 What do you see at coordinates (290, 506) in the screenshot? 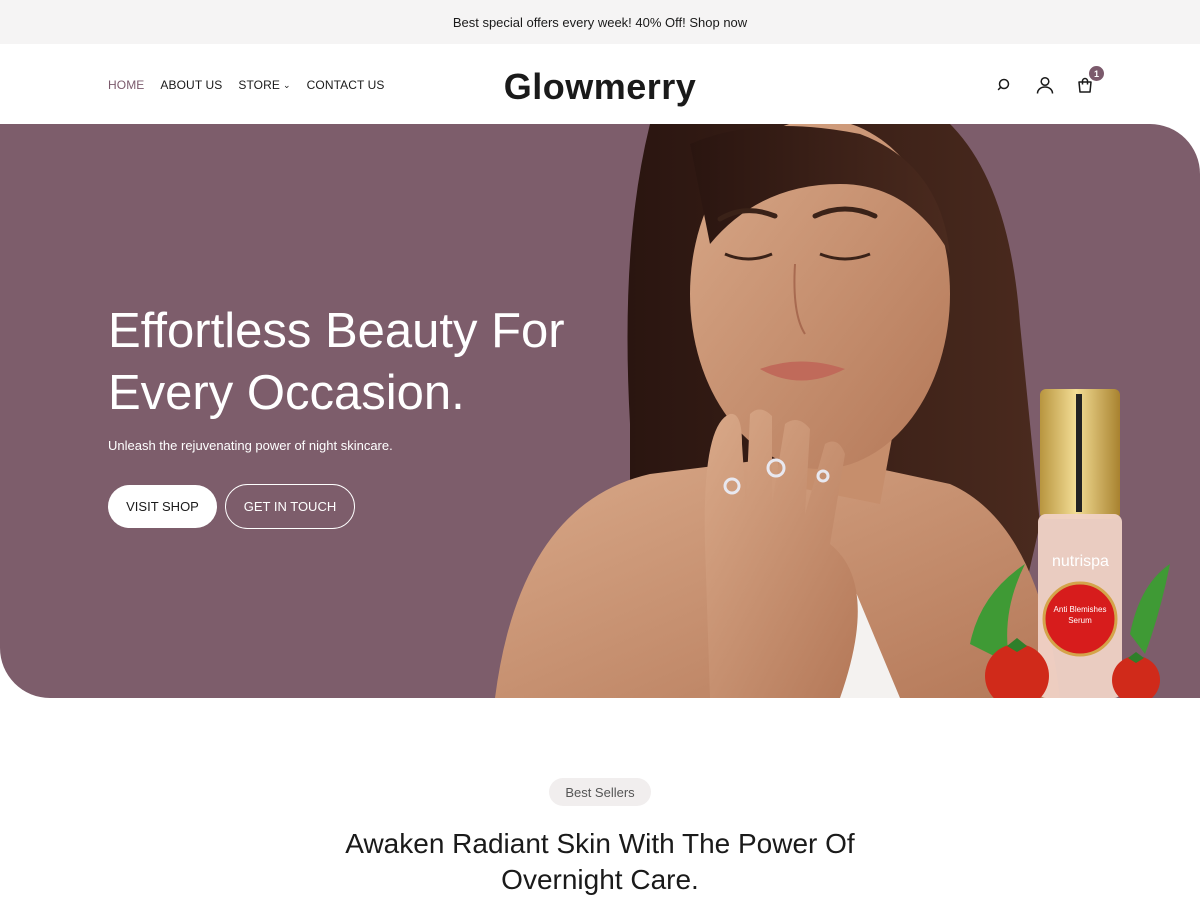
I see `get-in-touch-button: GET IN TOUCH` at bounding box center [290, 506].